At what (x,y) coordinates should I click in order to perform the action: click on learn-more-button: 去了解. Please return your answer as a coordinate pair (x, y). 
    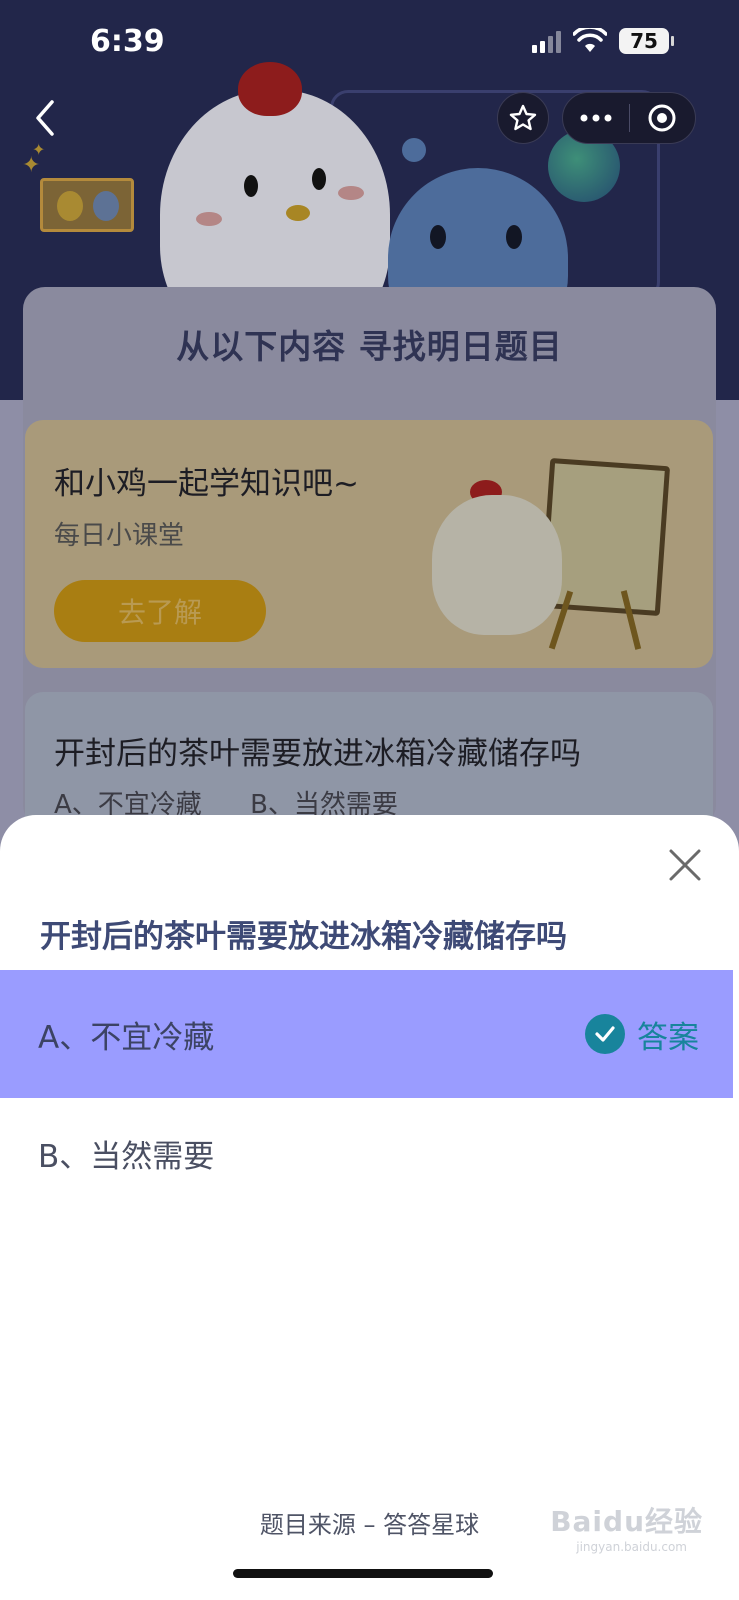
    Looking at the image, I should click on (160, 611).